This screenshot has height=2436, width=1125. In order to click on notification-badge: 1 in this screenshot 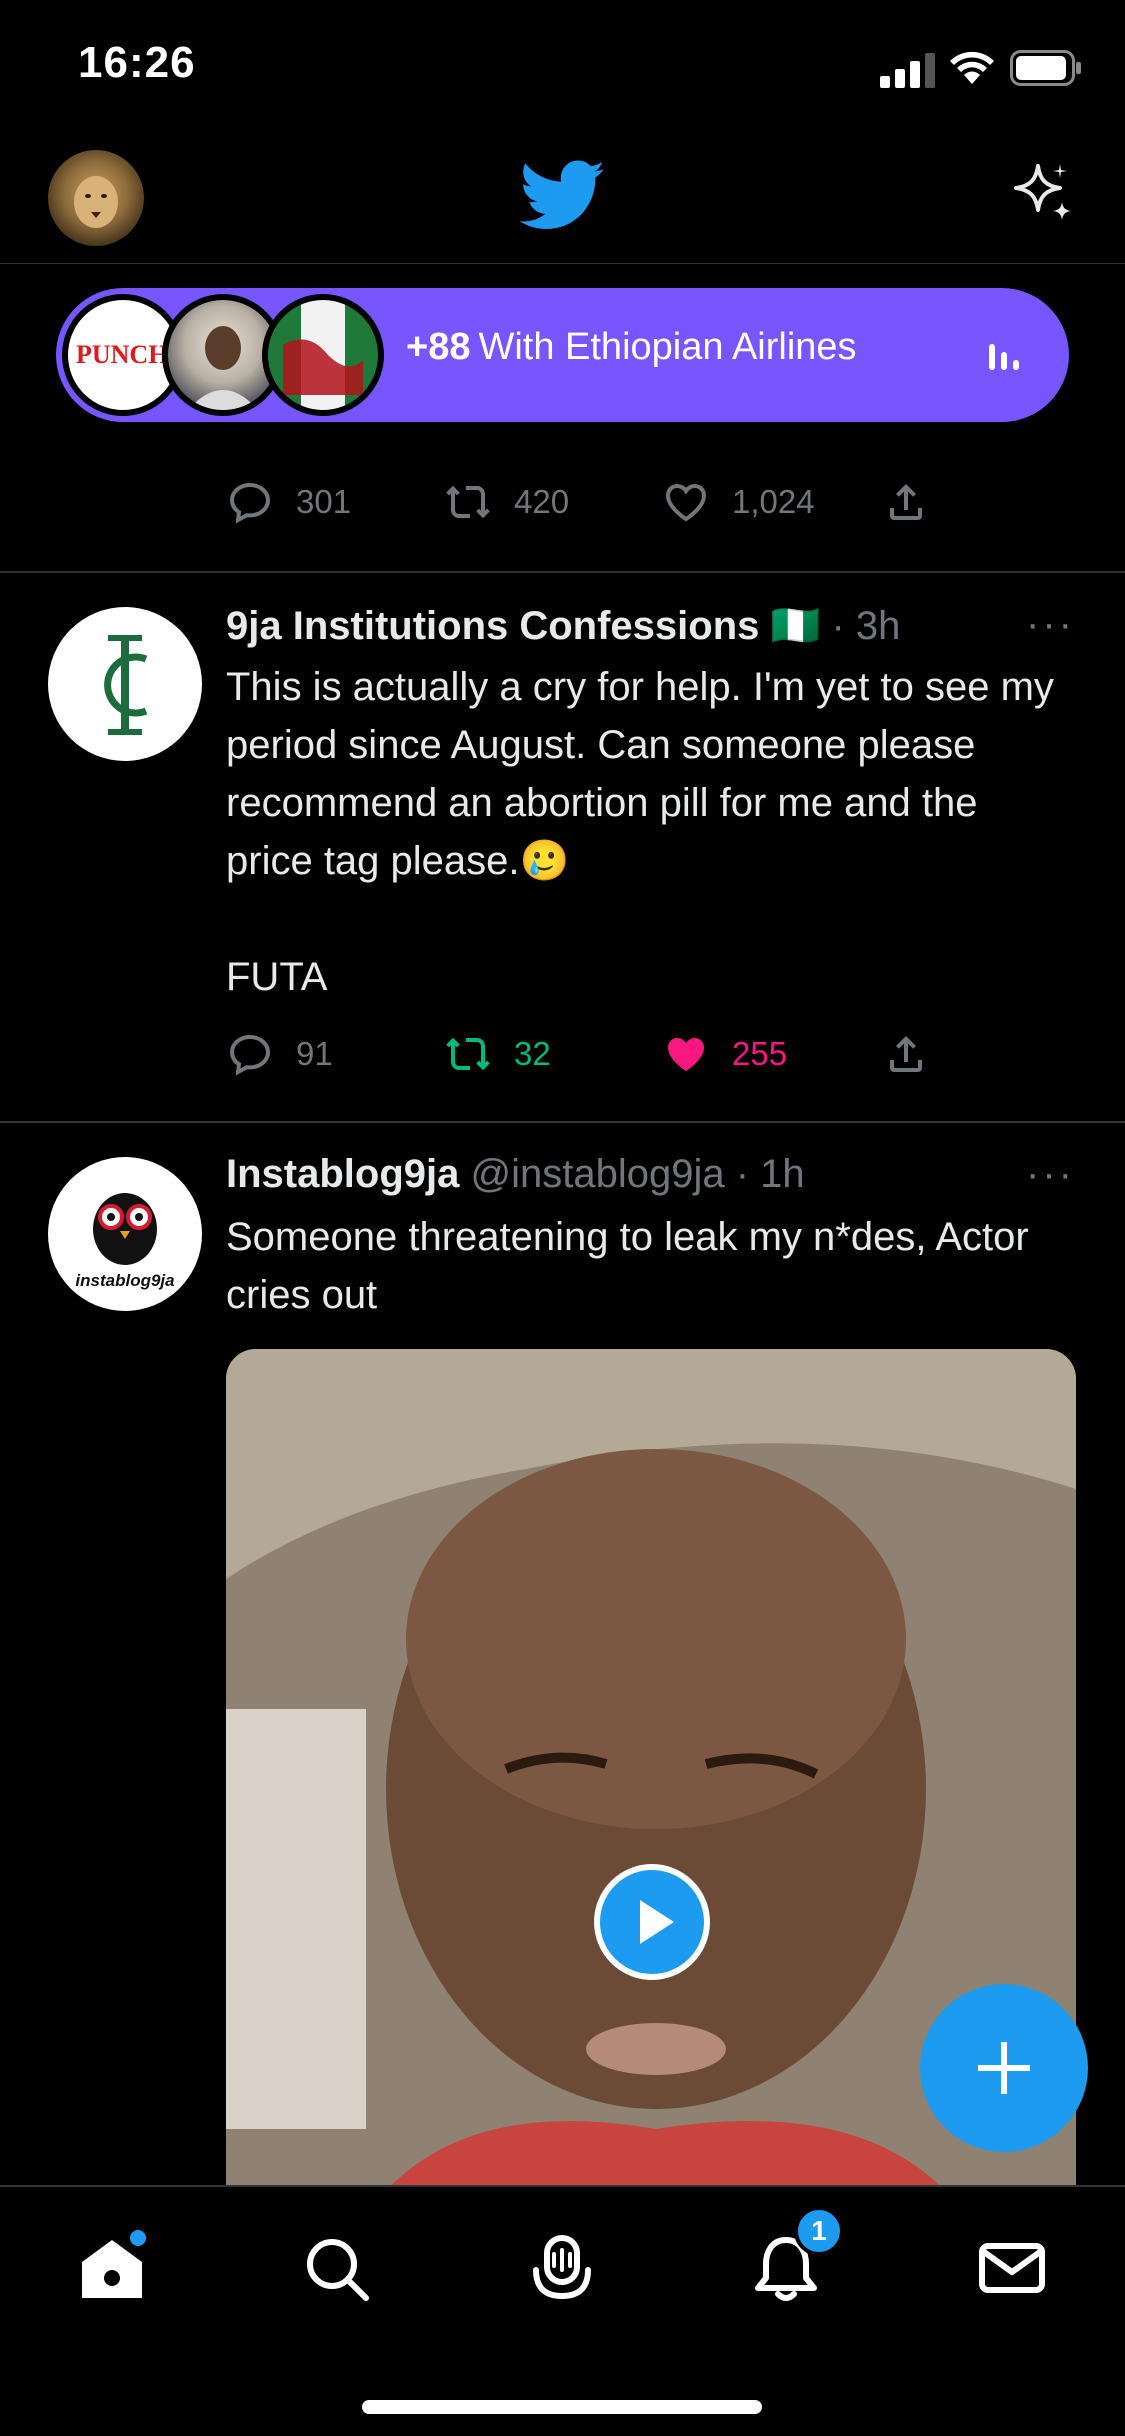, I will do `click(819, 2231)`.